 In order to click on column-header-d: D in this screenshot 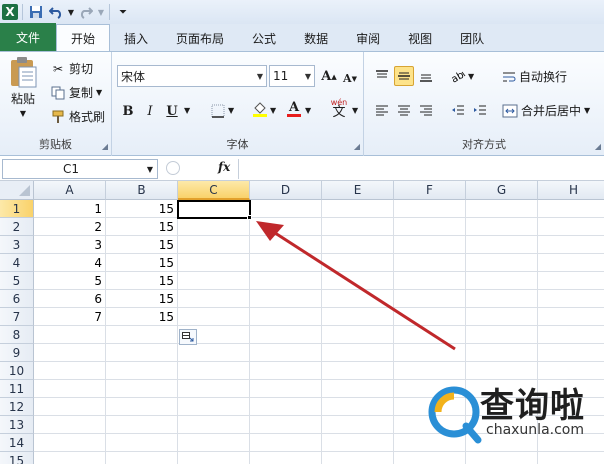, I will do `click(286, 190)`.